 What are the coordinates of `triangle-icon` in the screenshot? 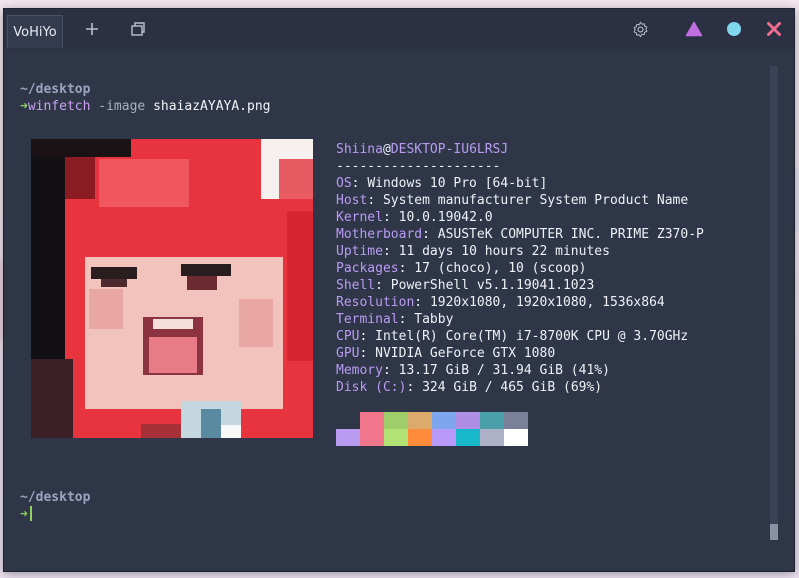 It's located at (694, 29).